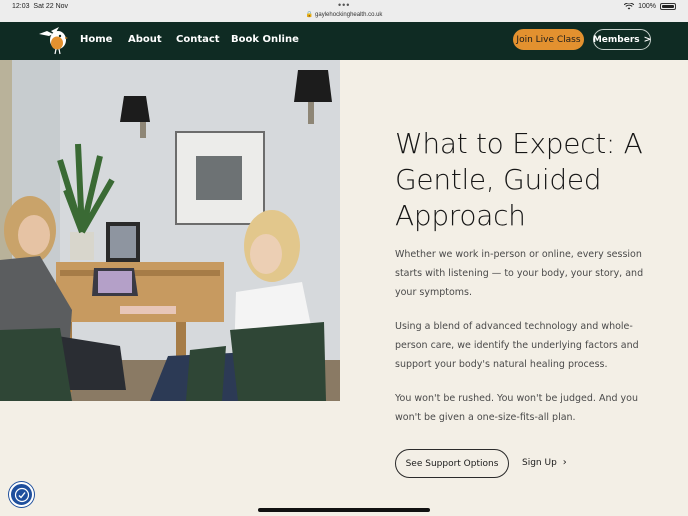 The image size is (688, 516). What do you see at coordinates (145, 39) in the screenshot?
I see `nav-link-about: About` at bounding box center [145, 39].